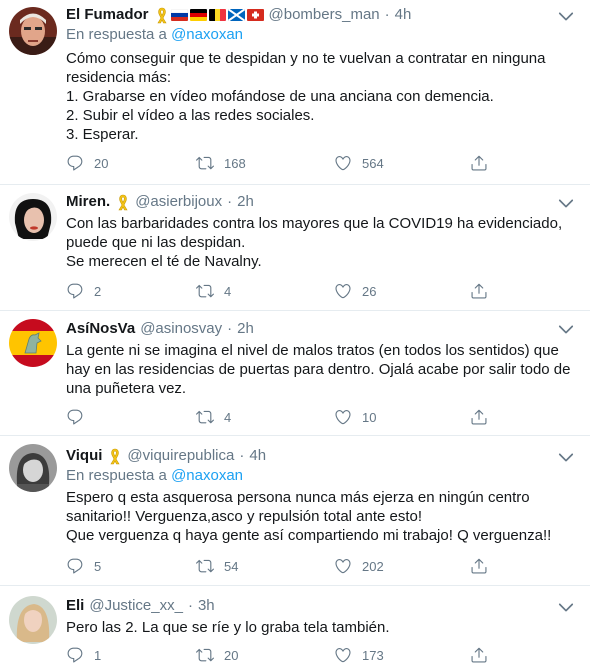 This screenshot has width=590, height=669. What do you see at coordinates (107, 15) in the screenshot?
I see `display-name: El Fumador` at bounding box center [107, 15].